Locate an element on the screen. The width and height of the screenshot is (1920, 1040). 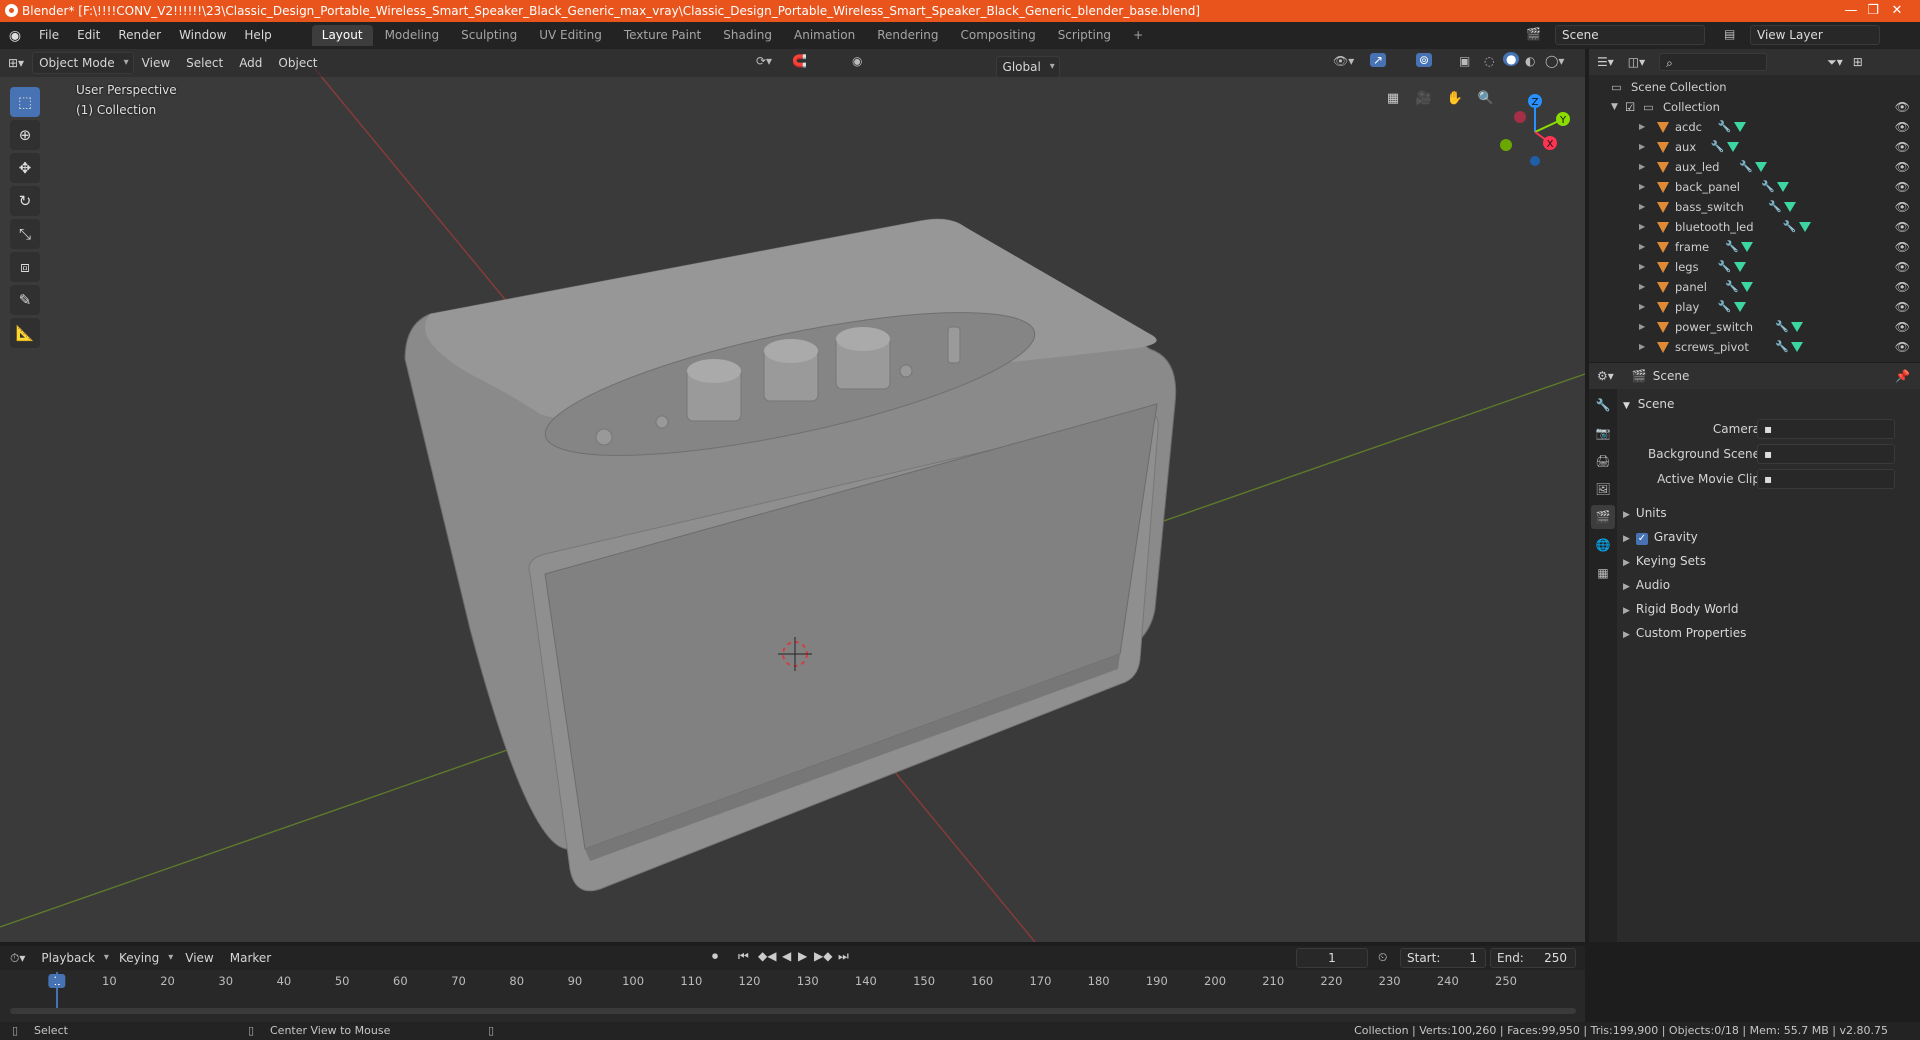
outliner-collection: ▼ ☑ ▭ Collection 👁 is located at coordinates (1754, 107).